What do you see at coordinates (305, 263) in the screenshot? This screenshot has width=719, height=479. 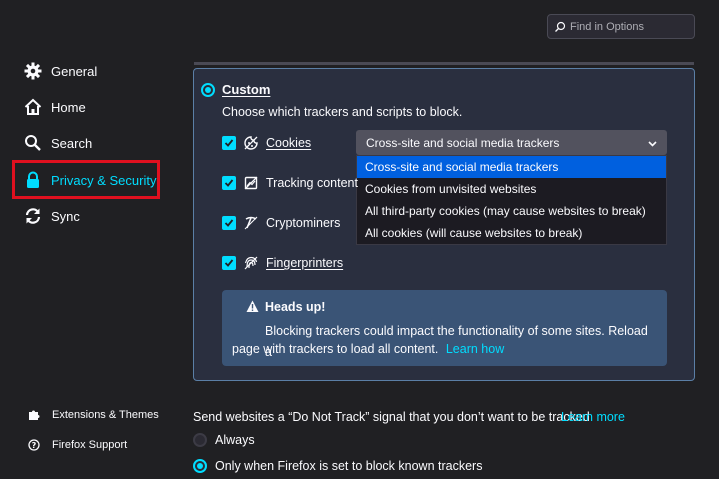 I see `tracker-label: Fingerprinters` at bounding box center [305, 263].